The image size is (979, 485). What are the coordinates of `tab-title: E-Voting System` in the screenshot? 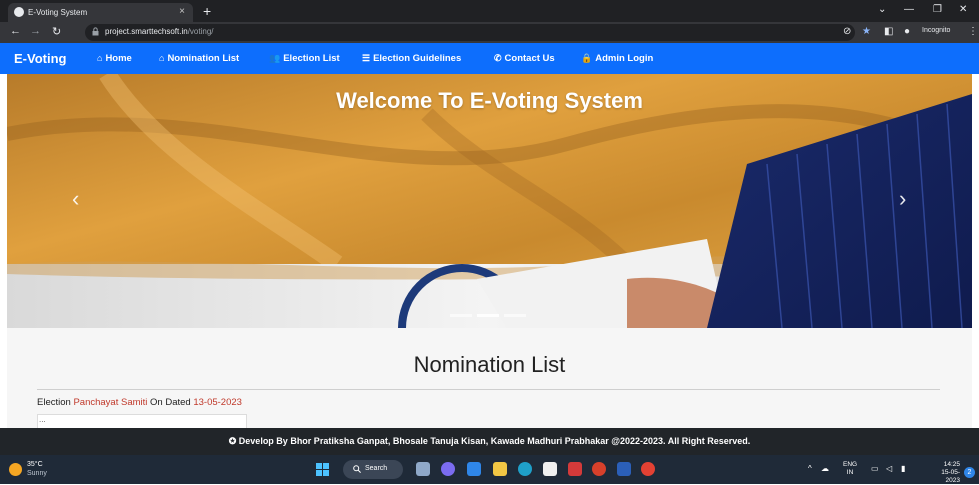 It's located at (58, 12).